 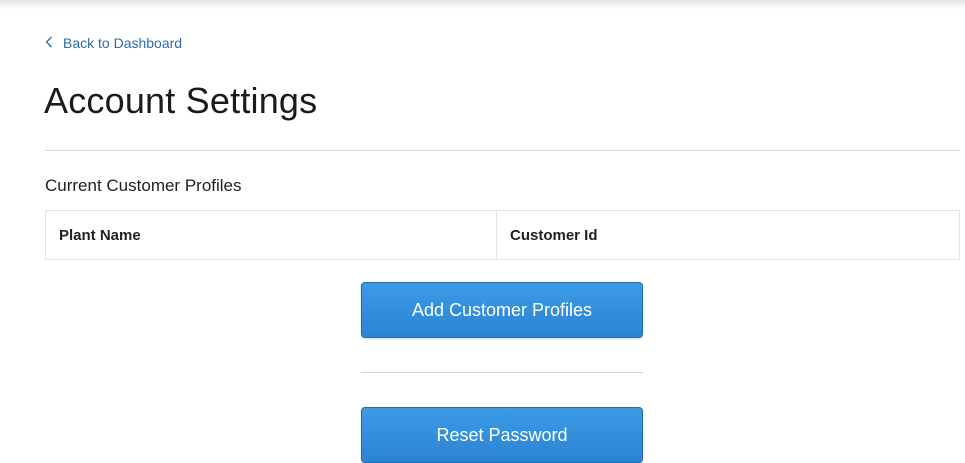 I want to click on table-header-row: Plant Name Customer Id, so click(x=502, y=235).